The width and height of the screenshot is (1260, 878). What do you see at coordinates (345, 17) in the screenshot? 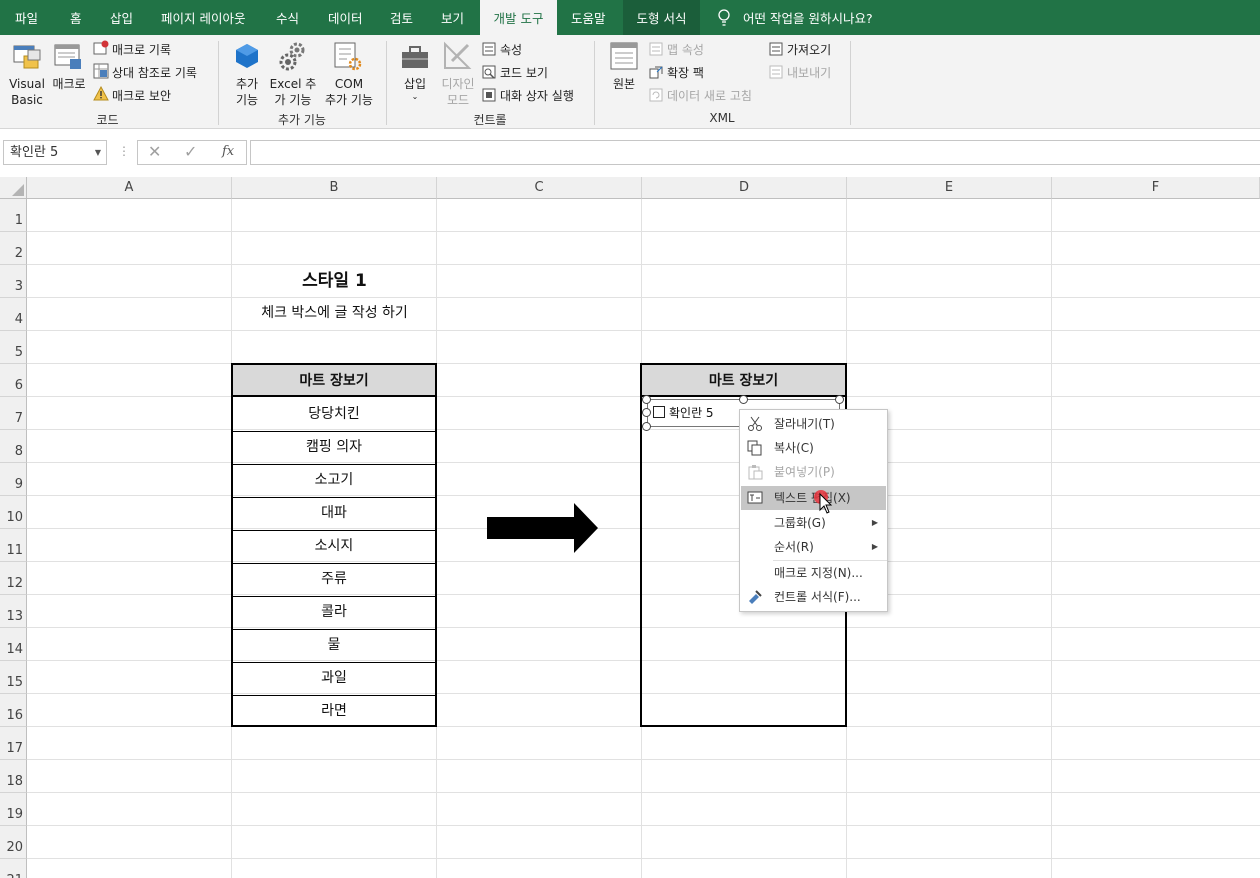
I see `tab-data: 데이터` at bounding box center [345, 17].